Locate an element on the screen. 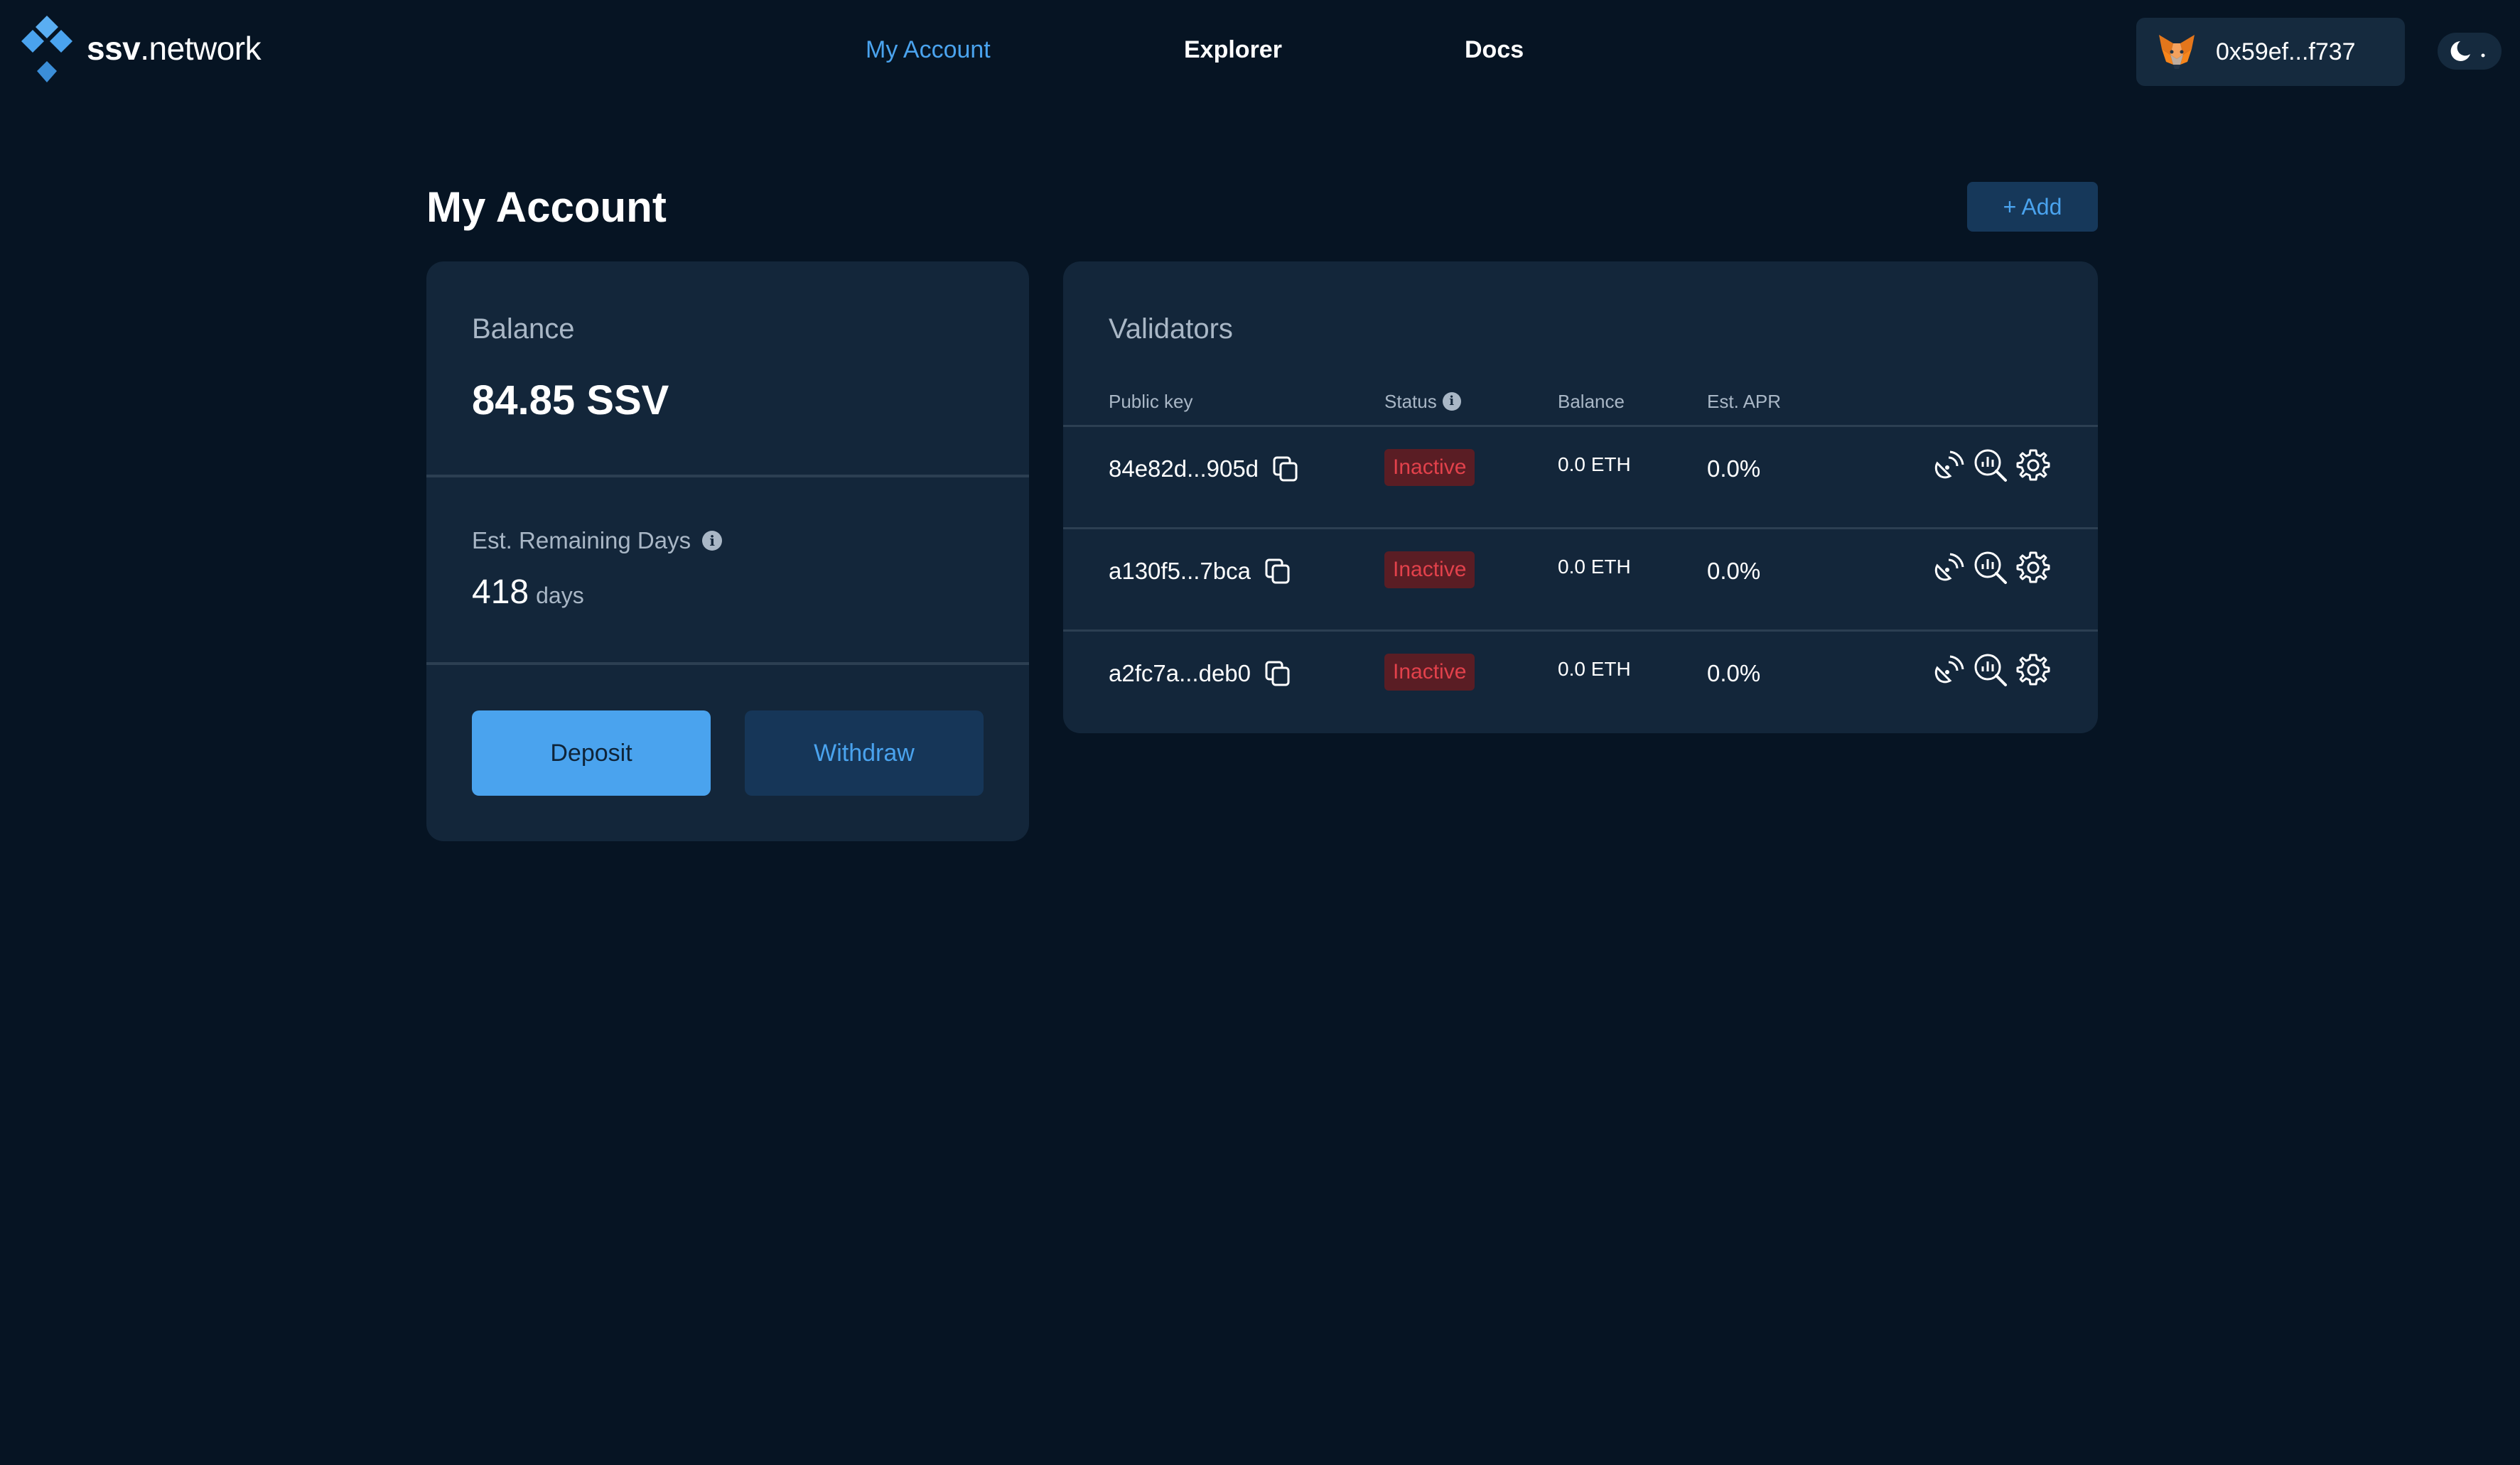 The height and width of the screenshot is (1465, 2520). public-key-cell: 84e82d...905d is located at coordinates (1204, 469).